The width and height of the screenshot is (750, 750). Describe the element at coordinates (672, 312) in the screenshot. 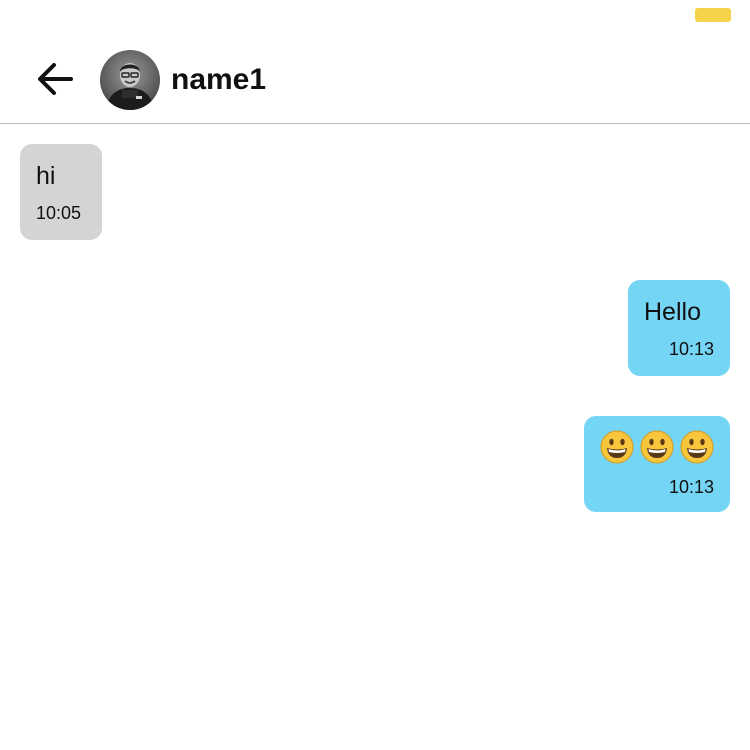

I see `message-text: Hello` at that location.